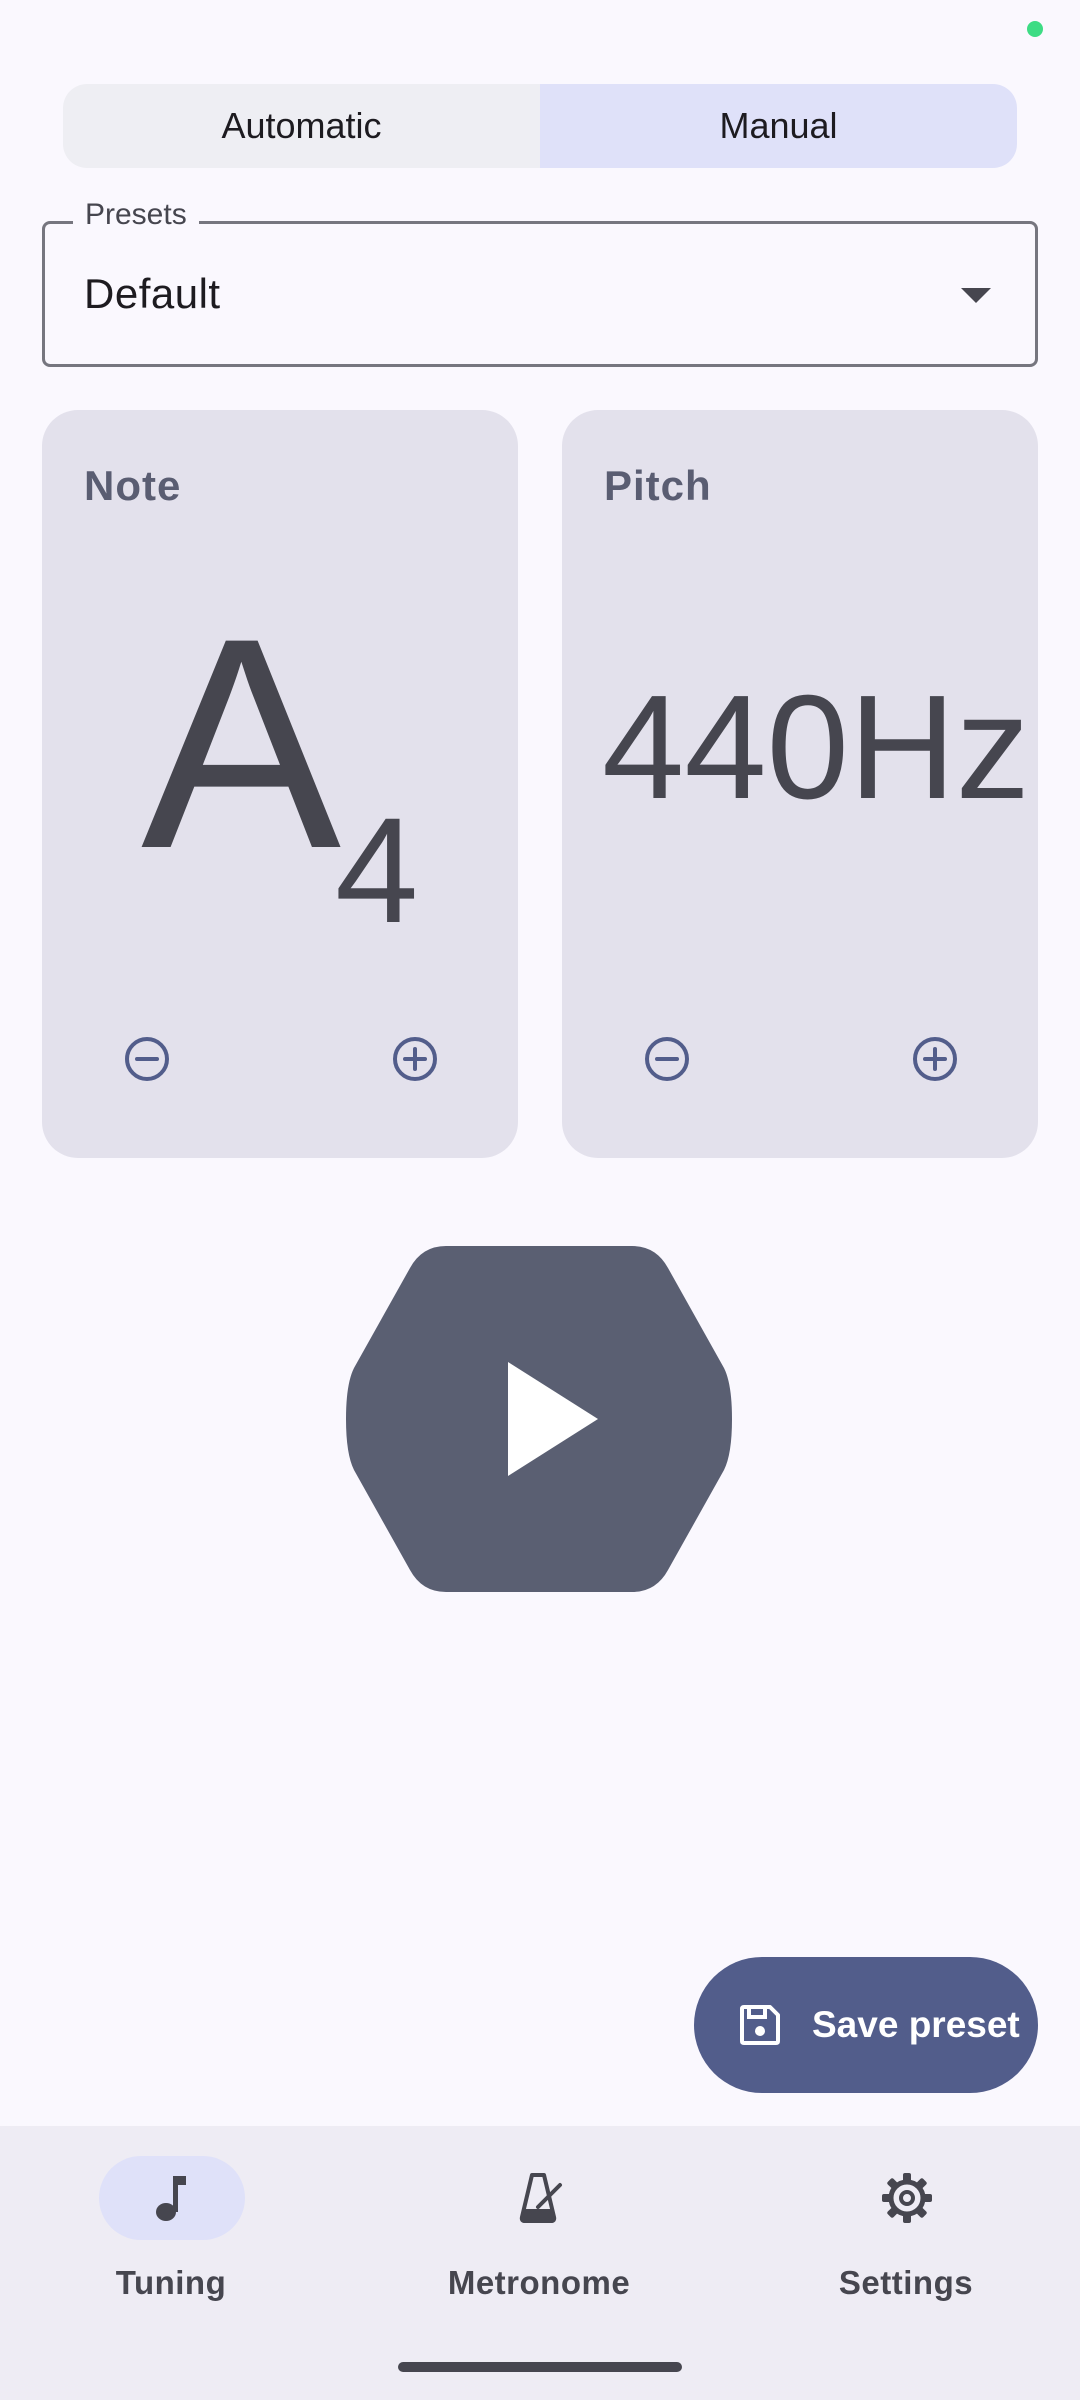  What do you see at coordinates (540, 2367) in the screenshot?
I see `home-indicator` at bounding box center [540, 2367].